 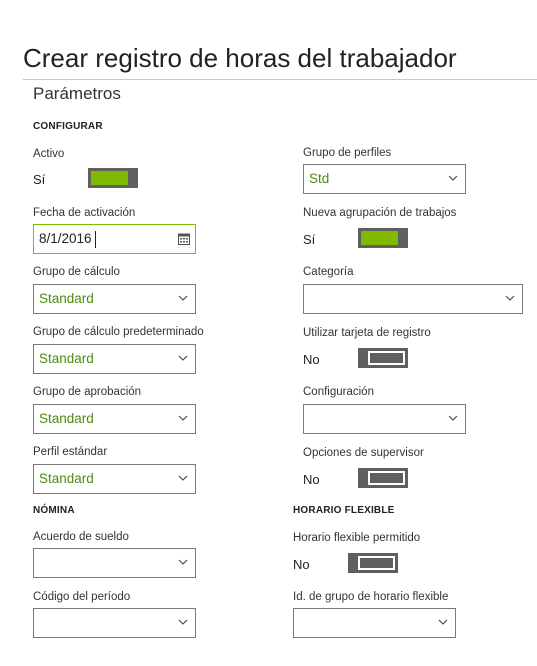 What do you see at coordinates (280, 79) in the screenshot?
I see `divider` at bounding box center [280, 79].